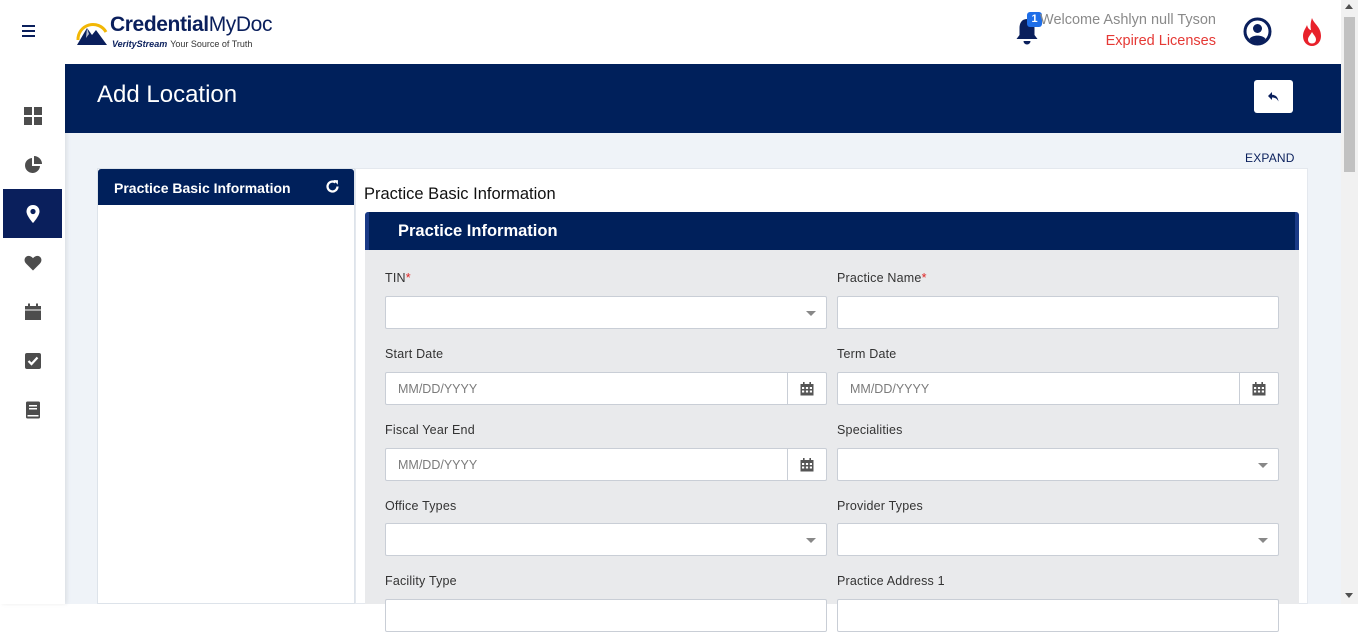 This screenshot has width=1358, height=632. I want to click on facility-type-label: Facility Type, so click(421, 581).